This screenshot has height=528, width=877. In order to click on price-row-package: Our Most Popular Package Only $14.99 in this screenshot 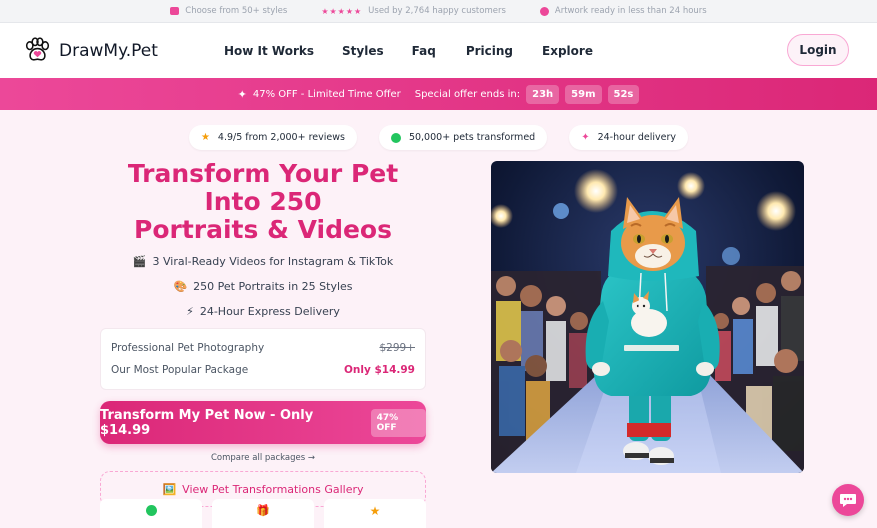, I will do `click(263, 370)`.